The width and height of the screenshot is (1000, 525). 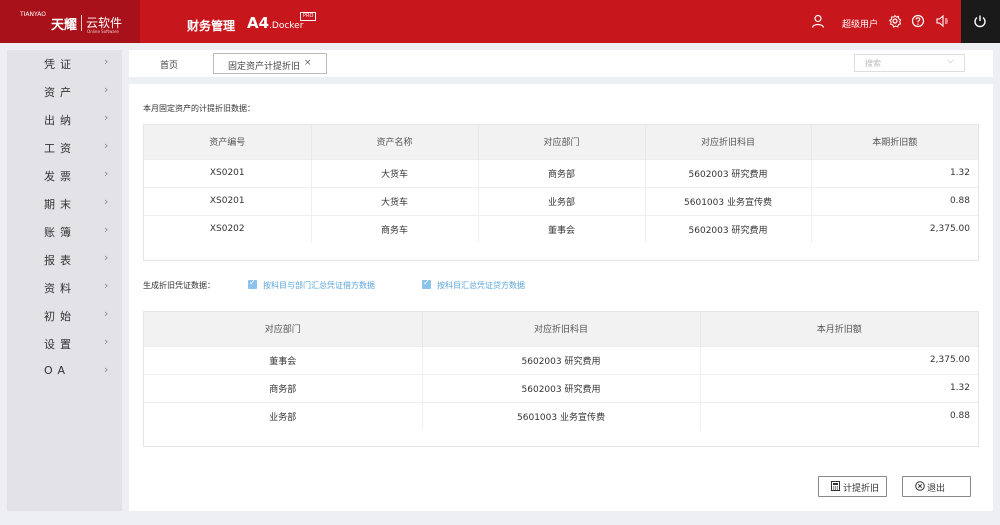 I want to click on user-icon, so click(x=818, y=21).